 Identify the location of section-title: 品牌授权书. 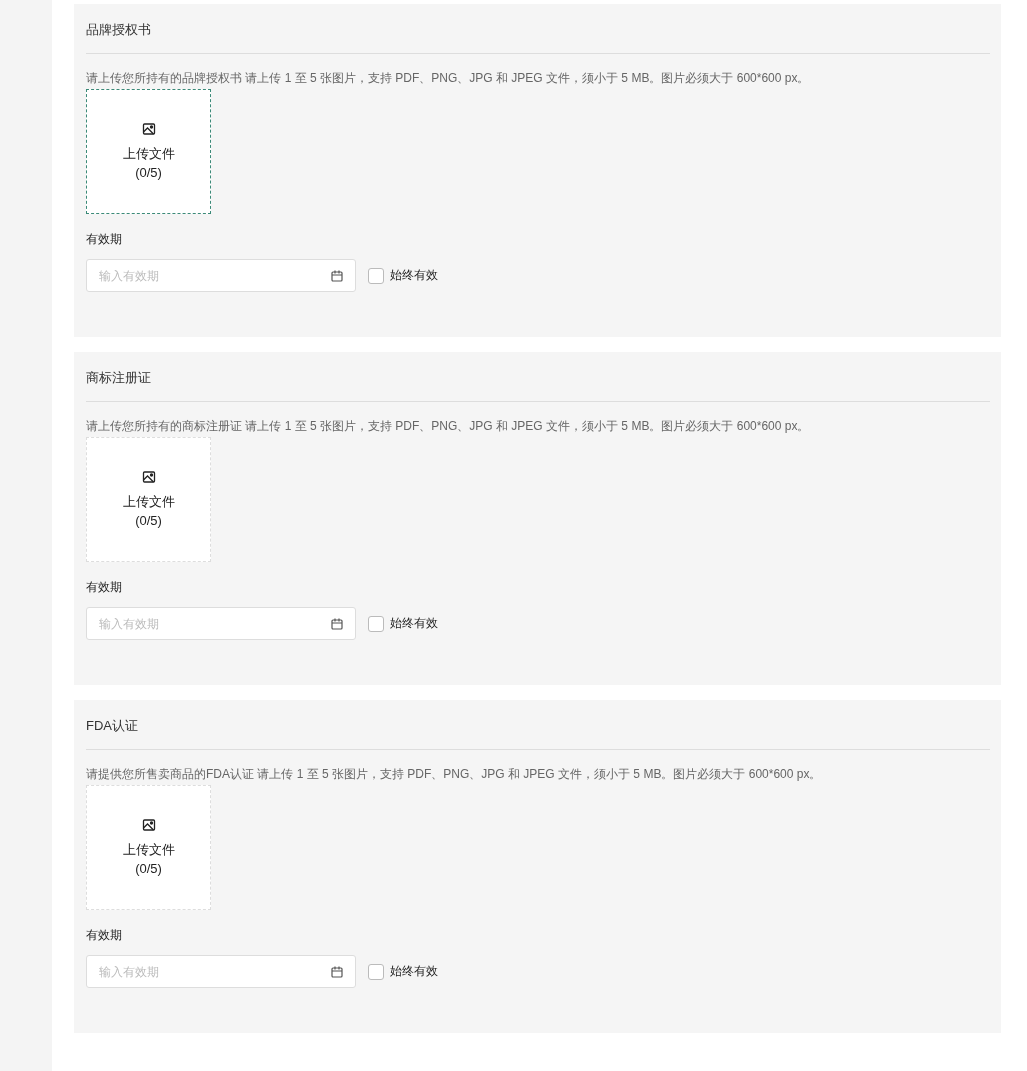
(119, 30).